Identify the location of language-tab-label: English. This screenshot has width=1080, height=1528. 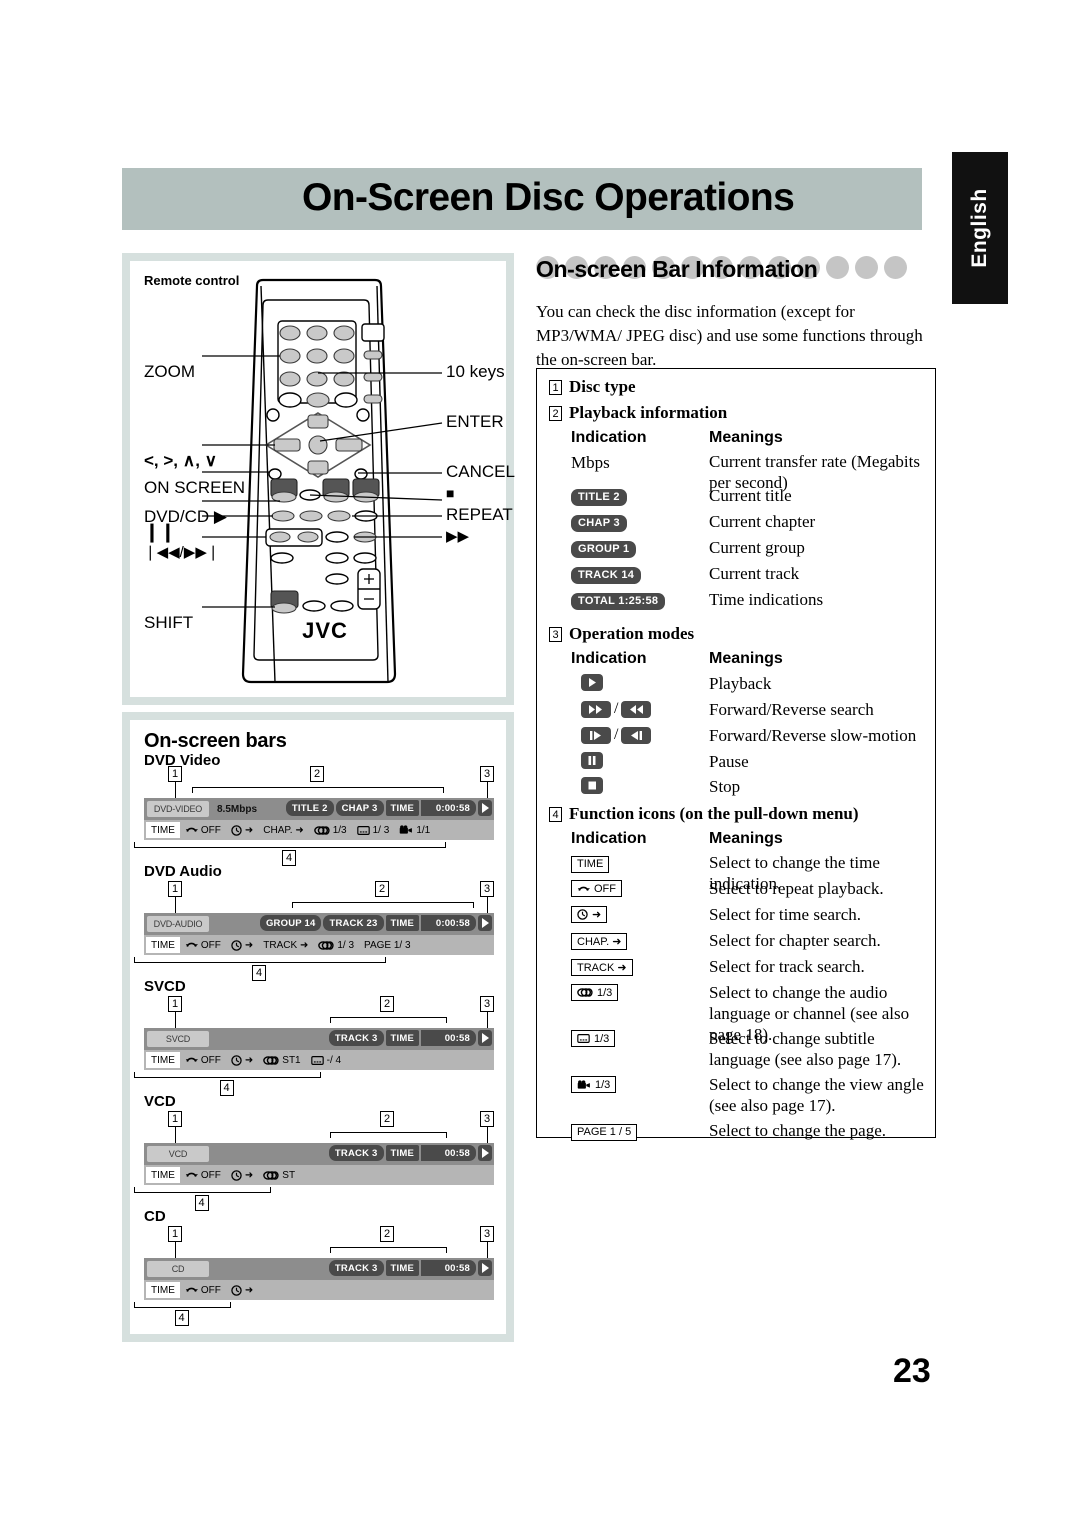
(979, 228).